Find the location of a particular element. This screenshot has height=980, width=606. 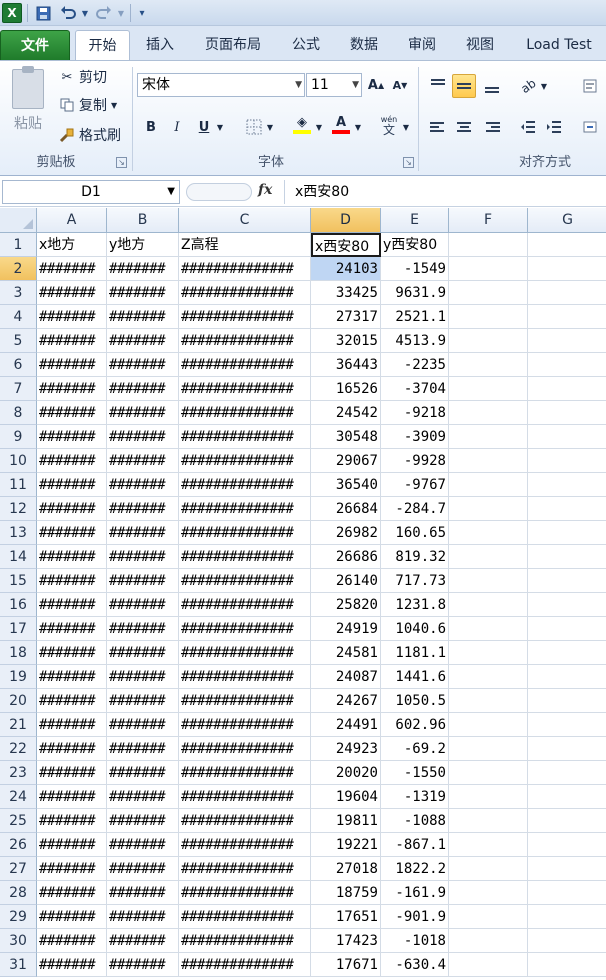

table-cell: 19221 is located at coordinates (346, 845).